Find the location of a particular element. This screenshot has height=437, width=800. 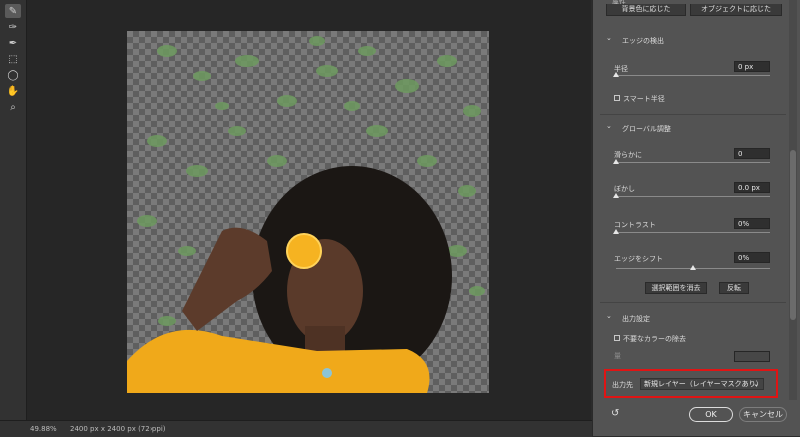

status-arrow-icon: › is located at coordinates (151, 429).